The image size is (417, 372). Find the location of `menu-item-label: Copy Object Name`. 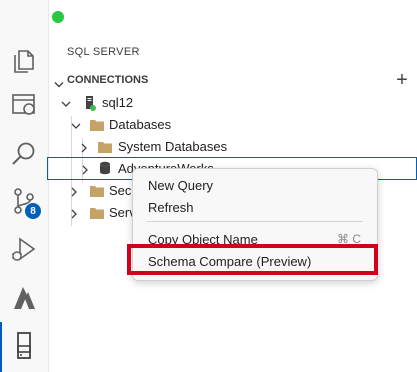

menu-item-label: Copy Object Name is located at coordinates (203, 239).